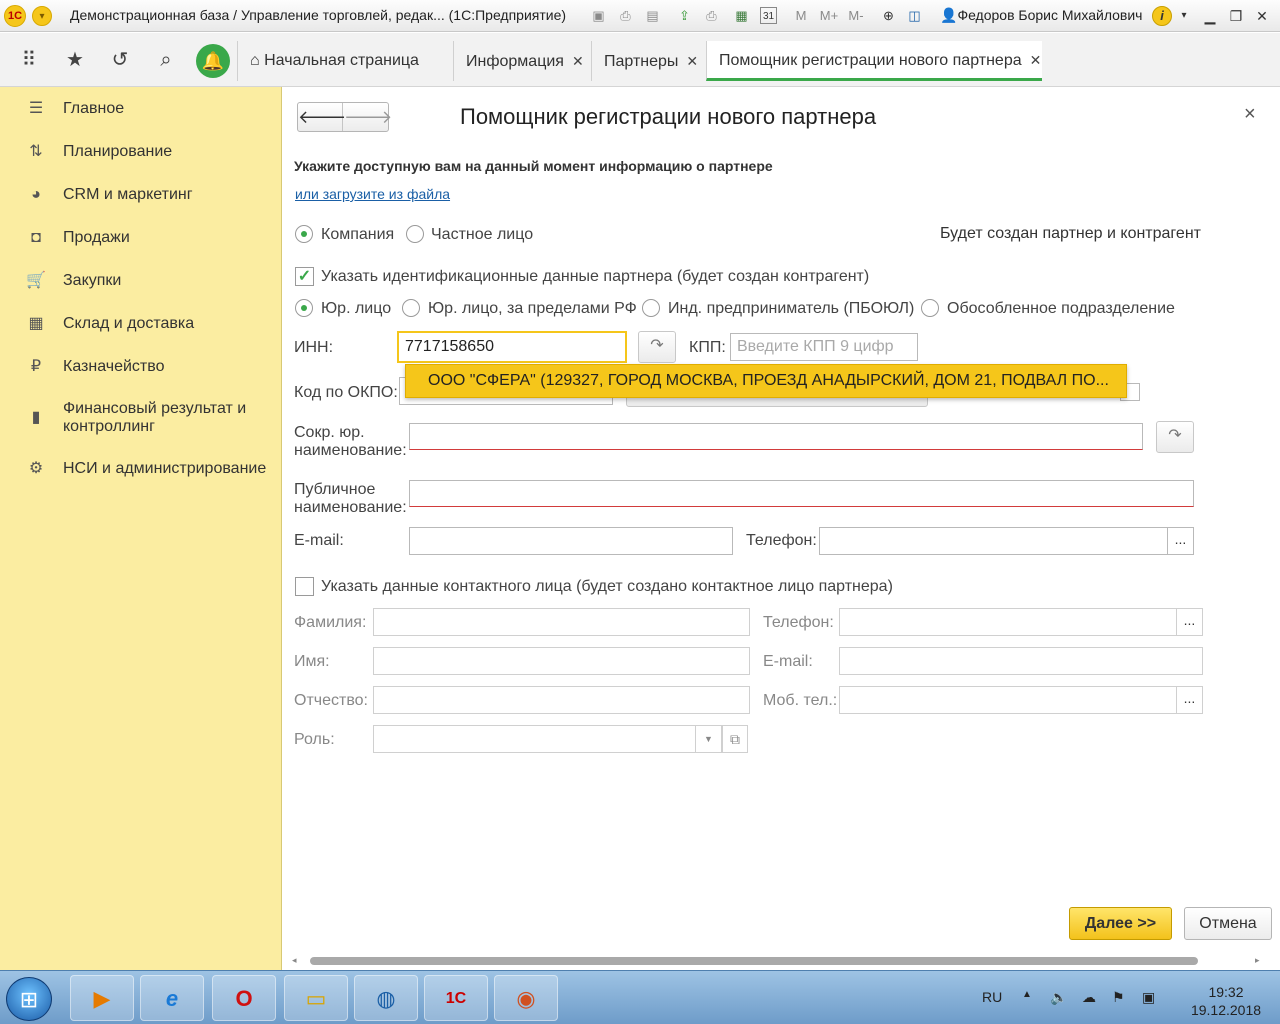 Image resolution: width=1280 pixels, height=1024 pixels. Describe the element at coordinates (368, 117) in the screenshot. I see `forward-arrow-icon: 🡒` at that location.